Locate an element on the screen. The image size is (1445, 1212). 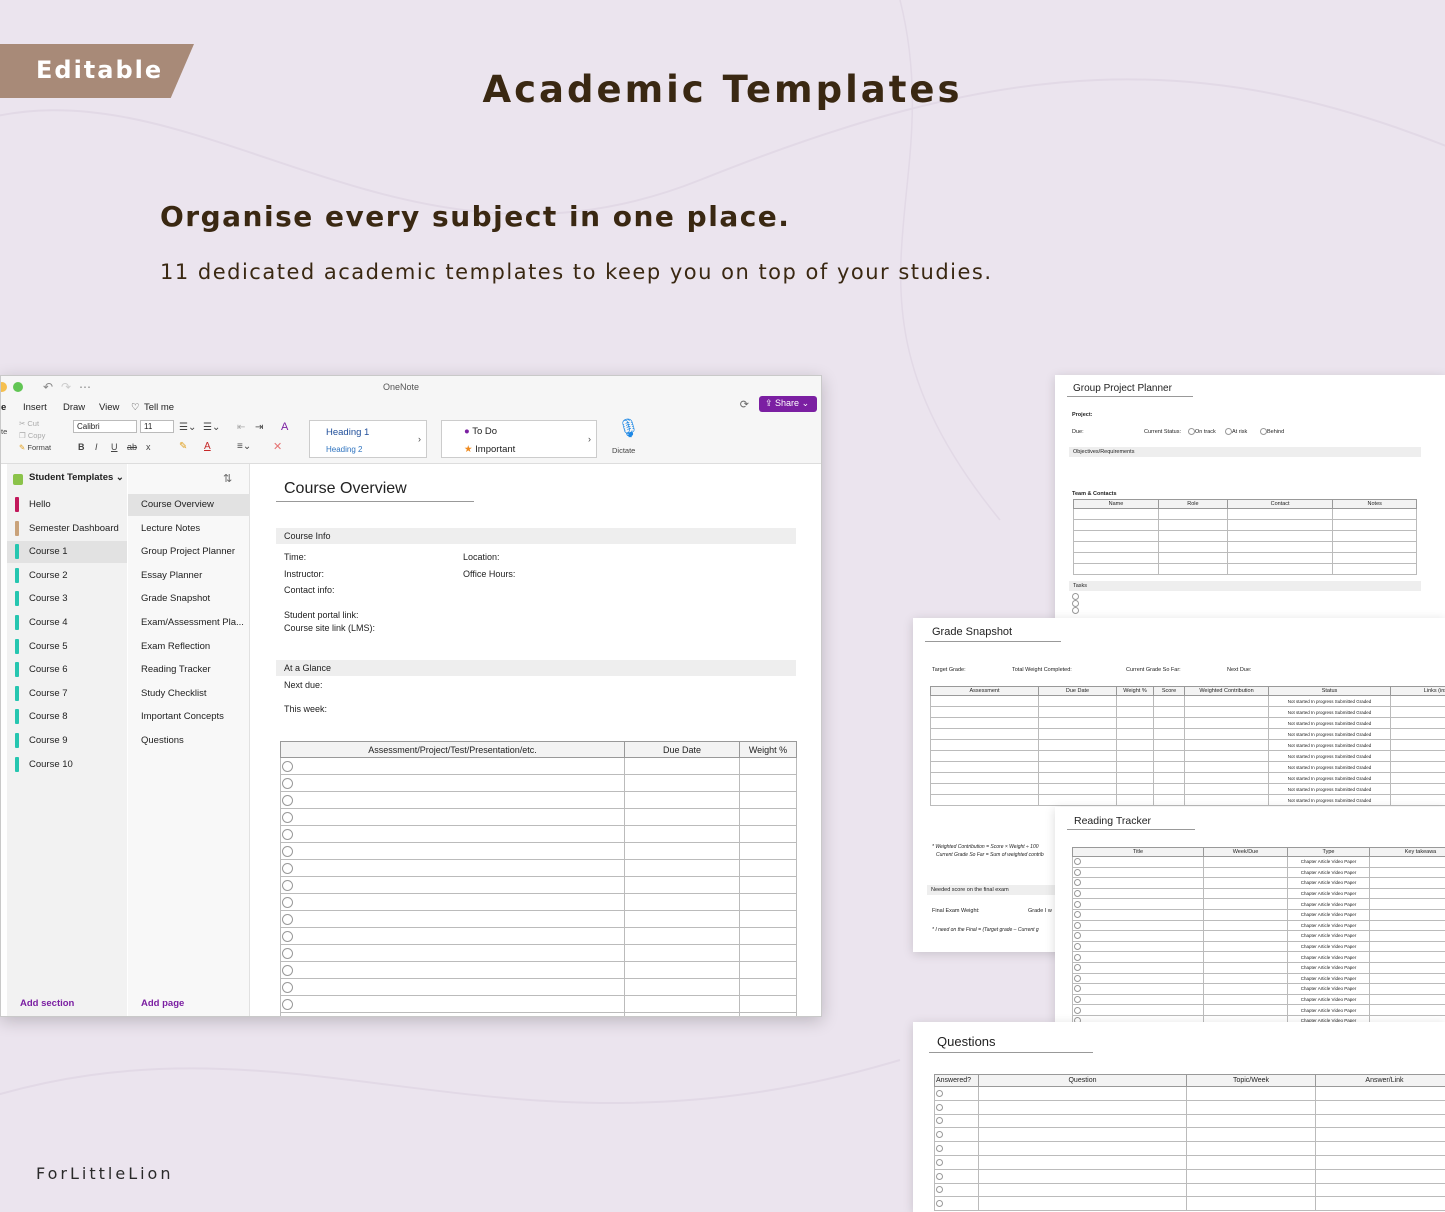
this-week-label: This week: is located at coordinates (305, 709).